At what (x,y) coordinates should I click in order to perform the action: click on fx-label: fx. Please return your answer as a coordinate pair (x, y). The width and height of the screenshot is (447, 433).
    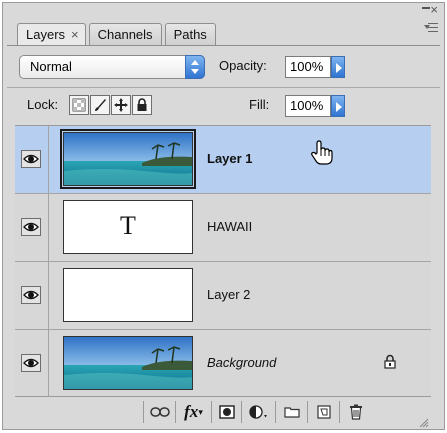
    Looking at the image, I should click on (191, 411).